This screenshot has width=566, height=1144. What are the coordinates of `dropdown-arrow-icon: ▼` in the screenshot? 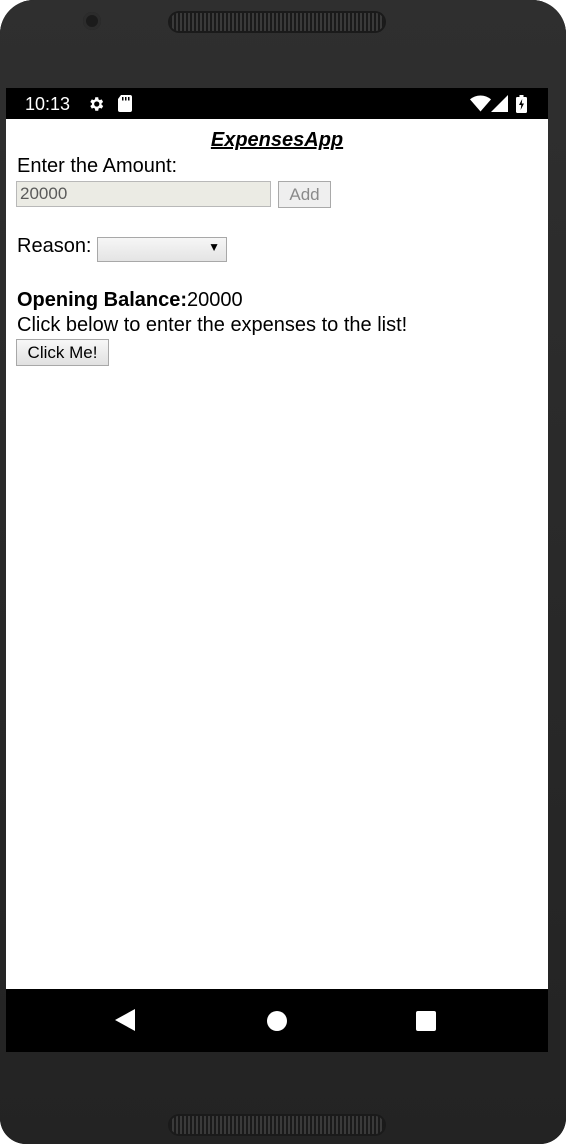 It's located at (214, 247).